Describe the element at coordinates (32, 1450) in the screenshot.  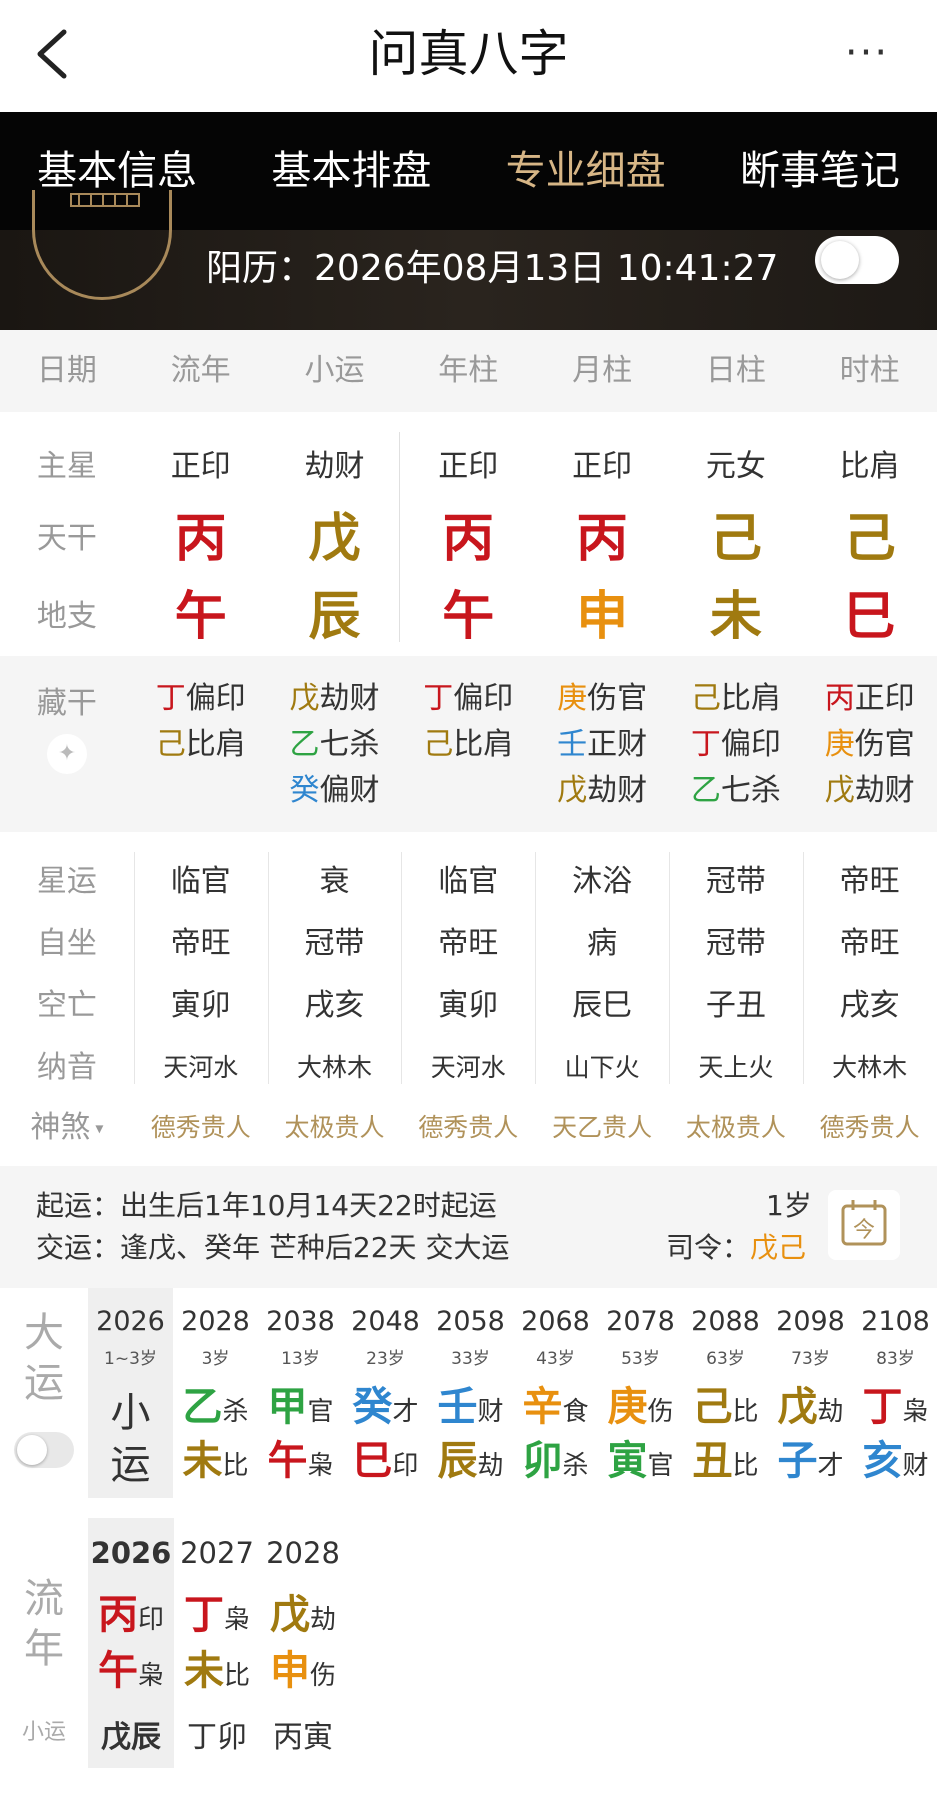
I see `toggle-knob` at that location.